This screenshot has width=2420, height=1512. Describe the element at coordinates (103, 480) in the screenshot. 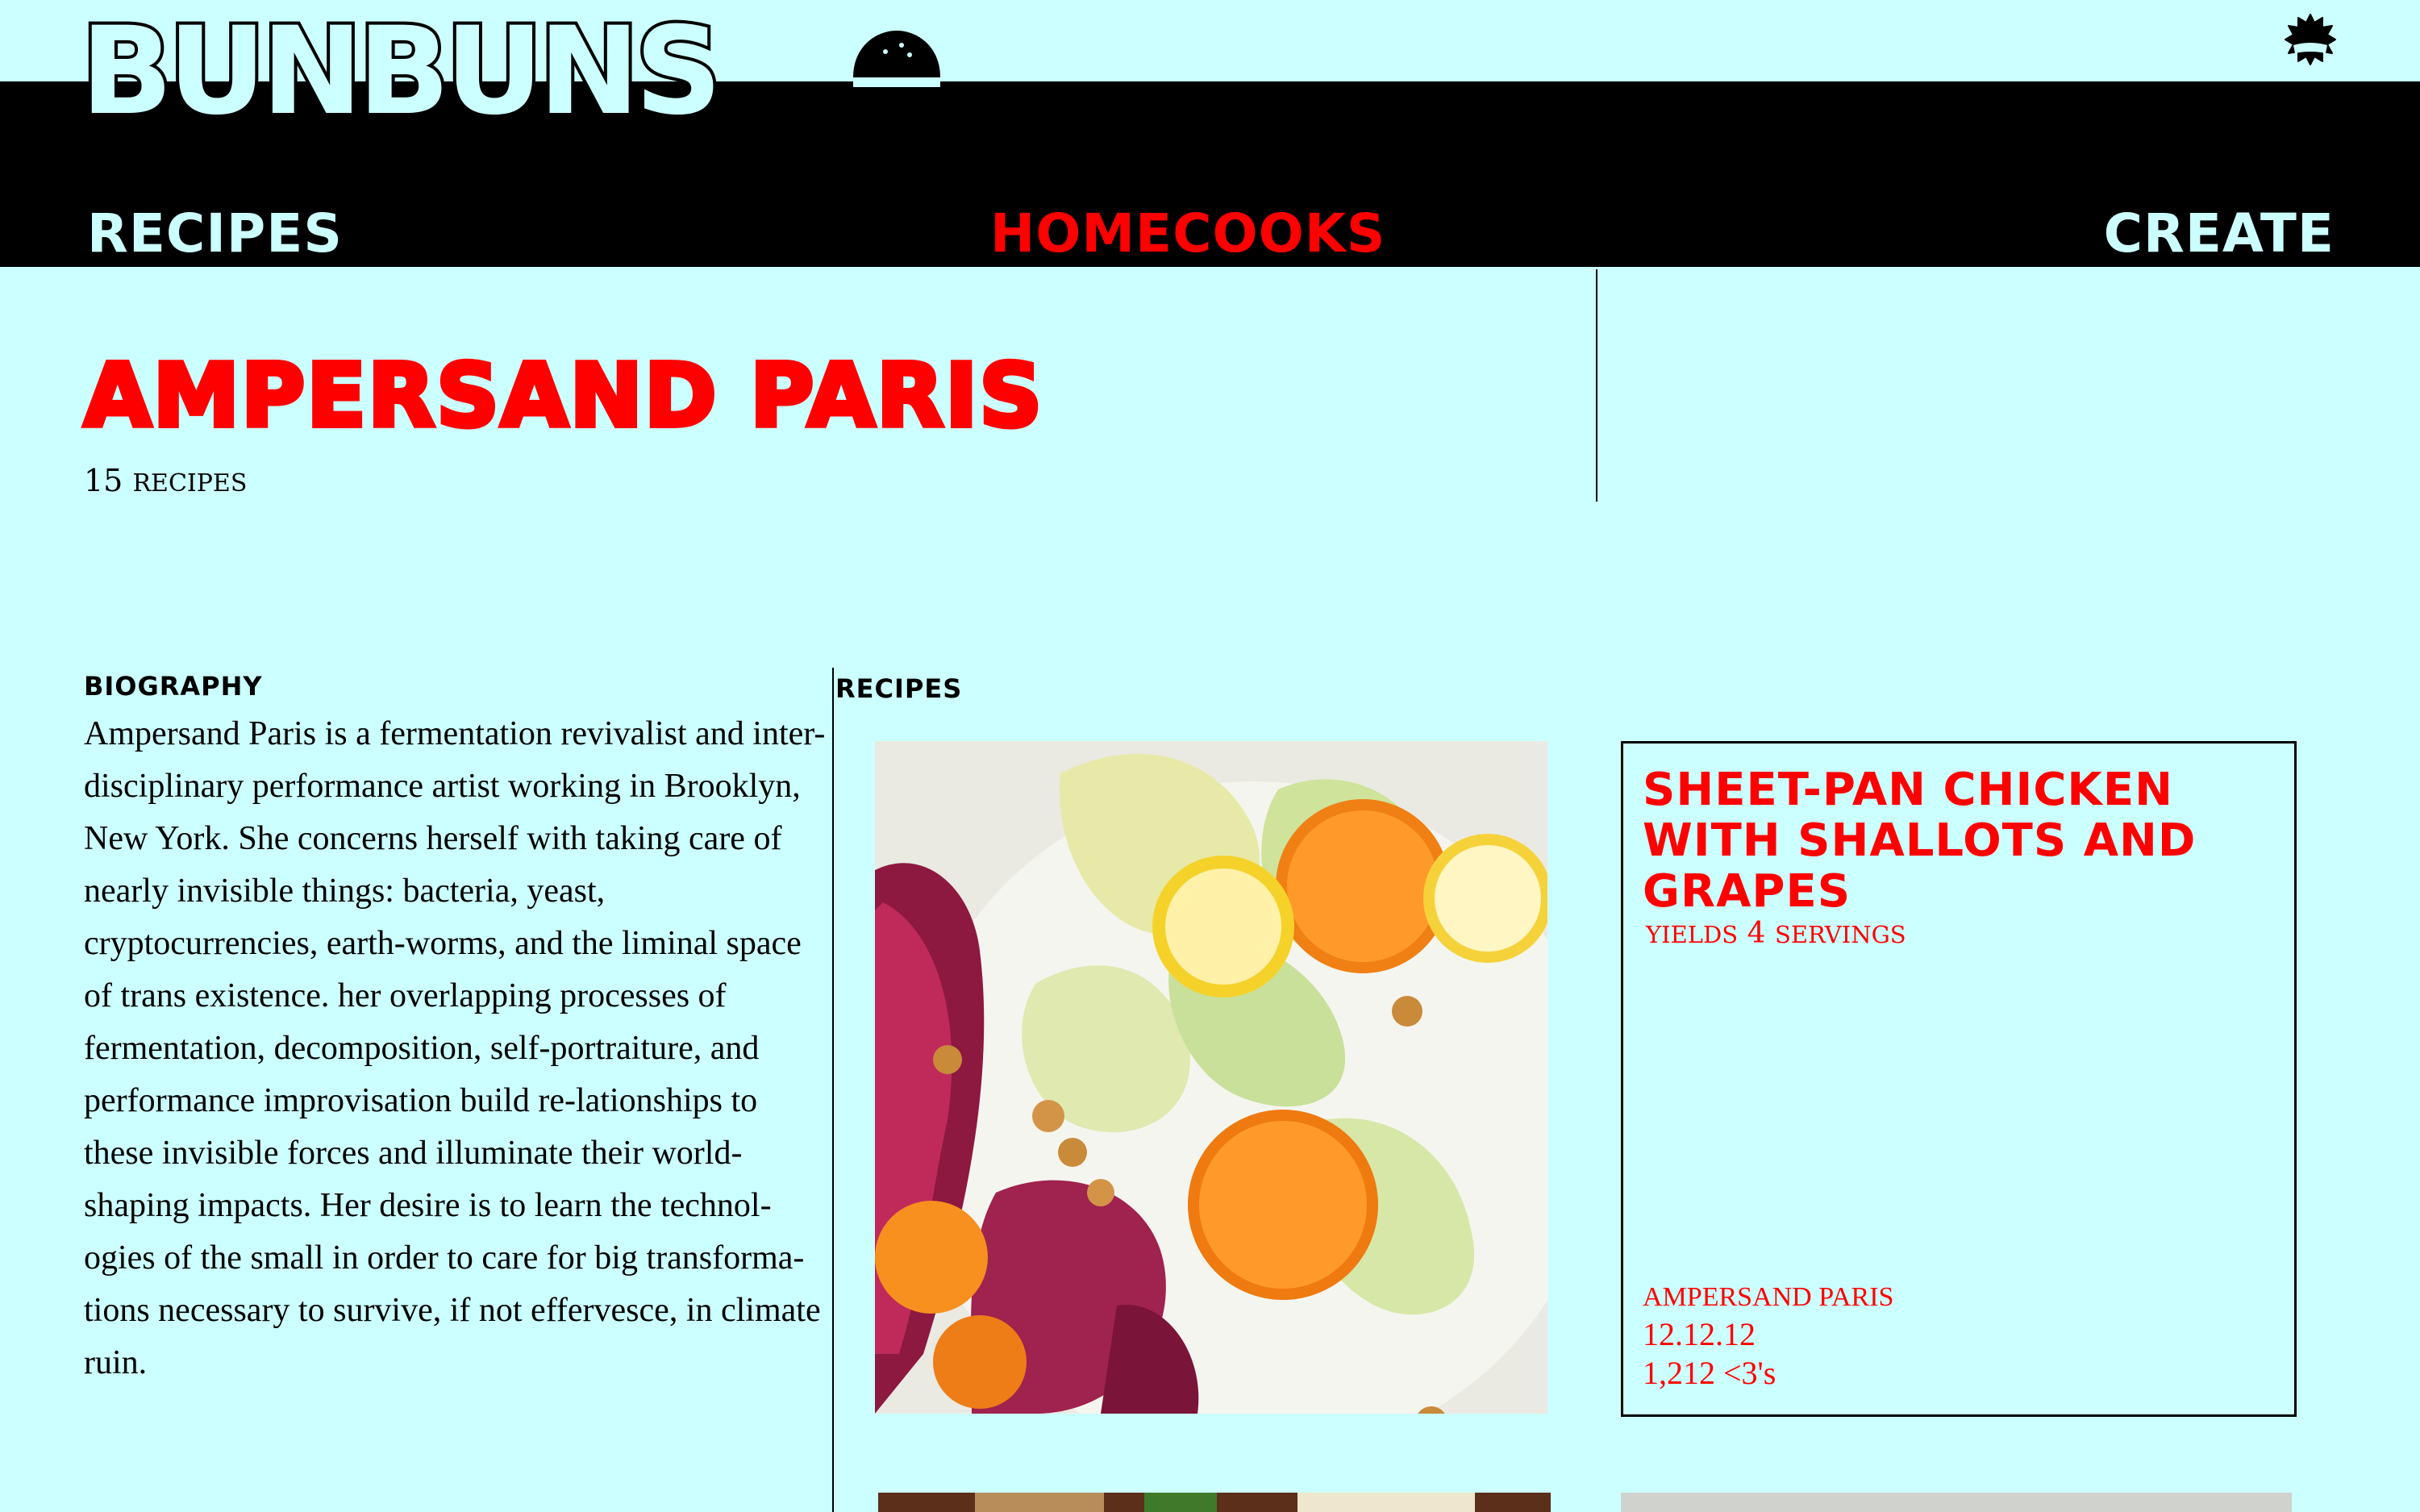

I see `recipe-count-number: 15` at that location.